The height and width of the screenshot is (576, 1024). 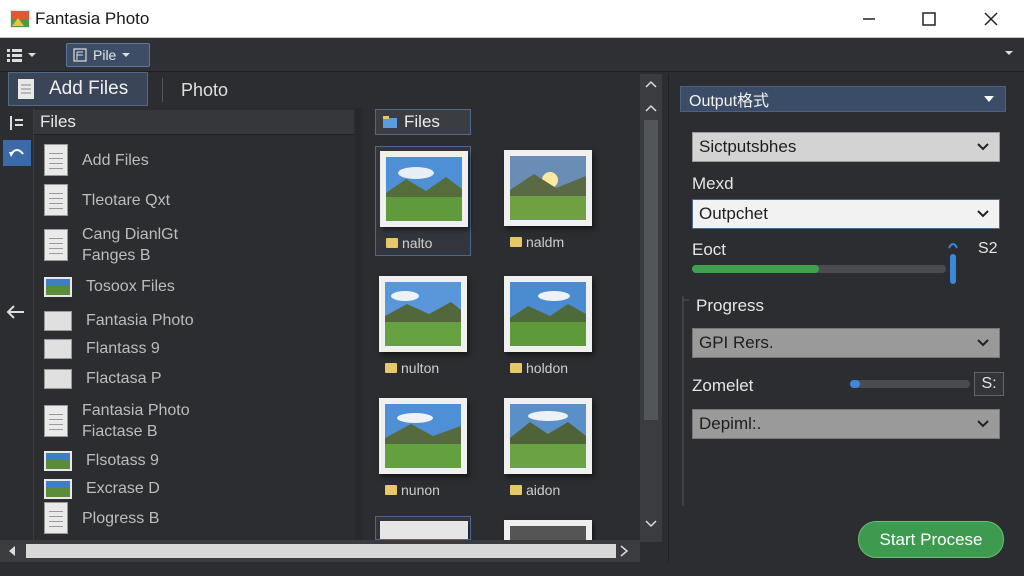 What do you see at coordinates (685, 401) in the screenshot?
I see `section-bracket` at bounding box center [685, 401].